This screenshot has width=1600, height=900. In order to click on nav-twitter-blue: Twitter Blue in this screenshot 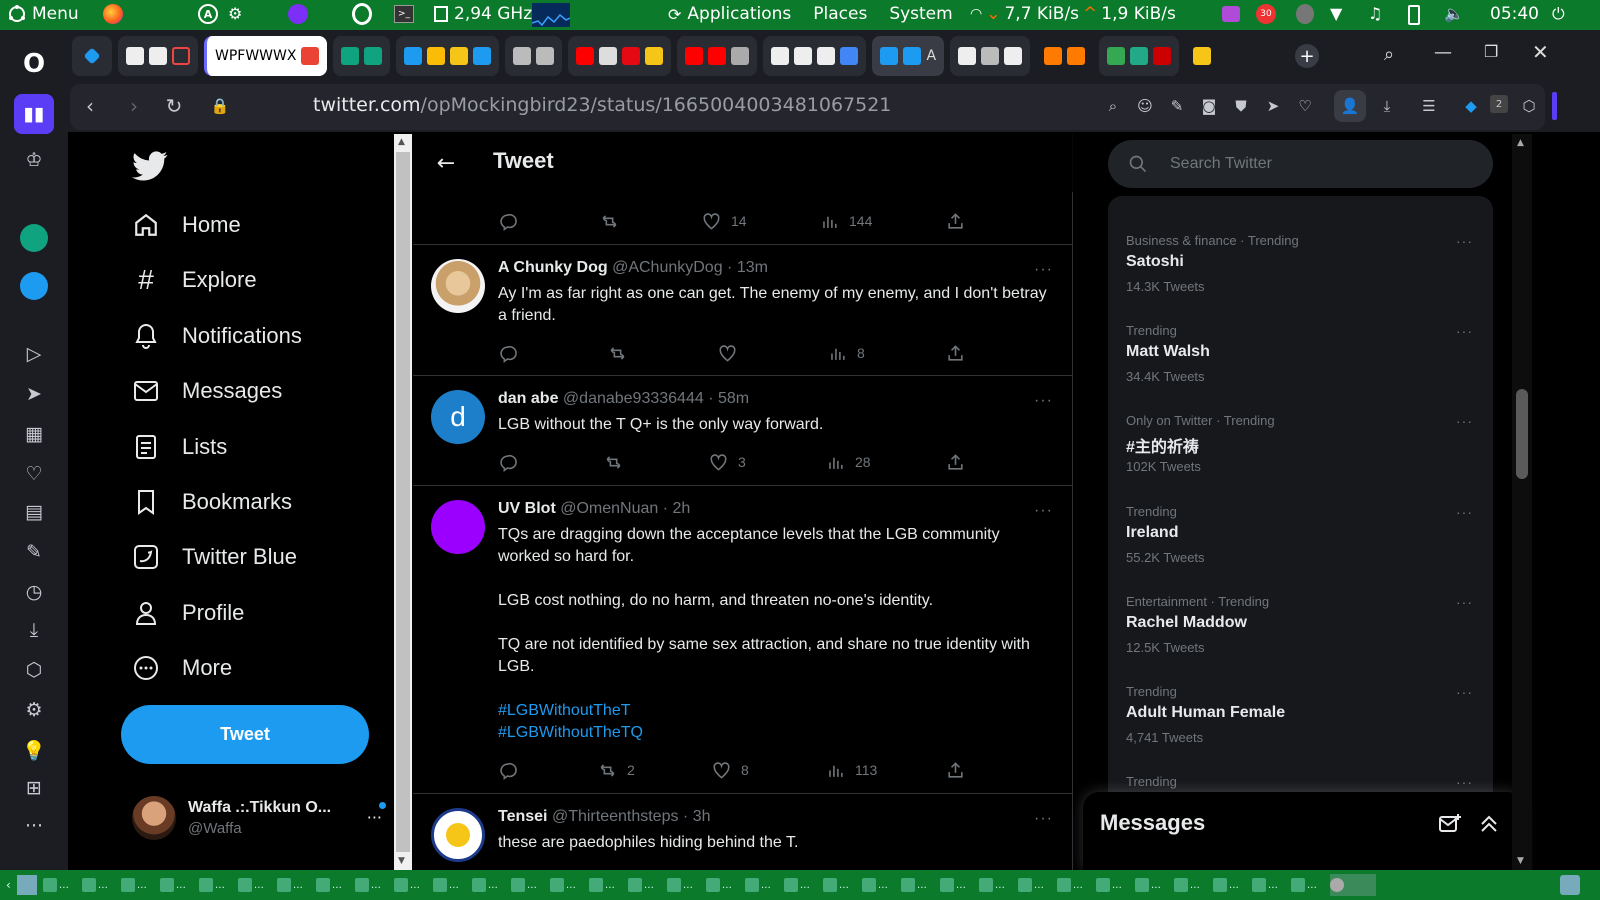, I will do `click(214, 557)`.